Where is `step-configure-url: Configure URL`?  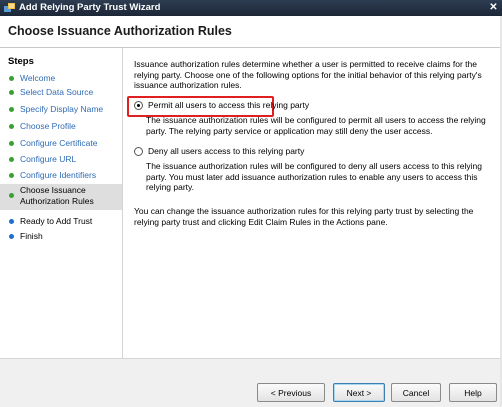 step-configure-url: Configure URL is located at coordinates (61, 160).